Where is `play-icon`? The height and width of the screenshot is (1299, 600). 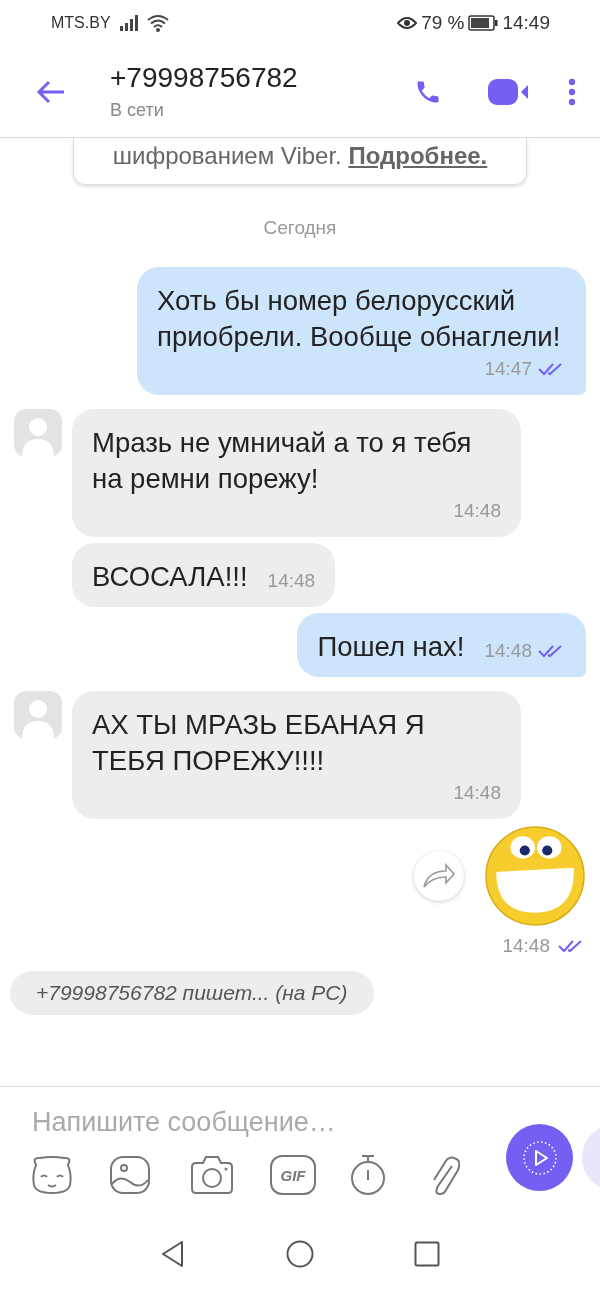 play-icon is located at coordinates (539, 1157).